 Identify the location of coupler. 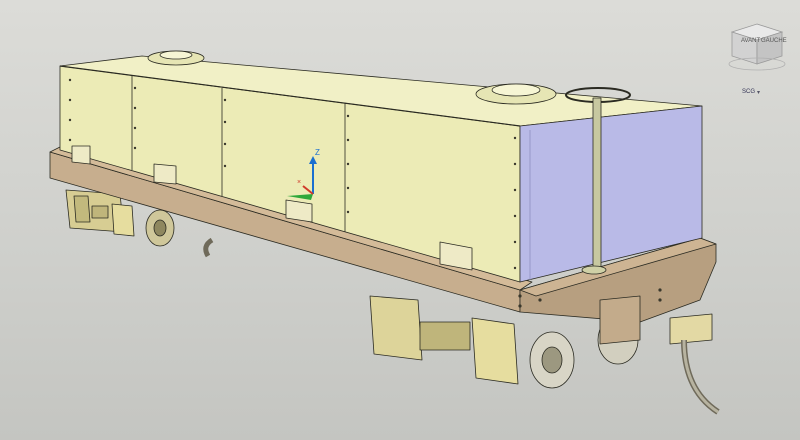
(691, 329).